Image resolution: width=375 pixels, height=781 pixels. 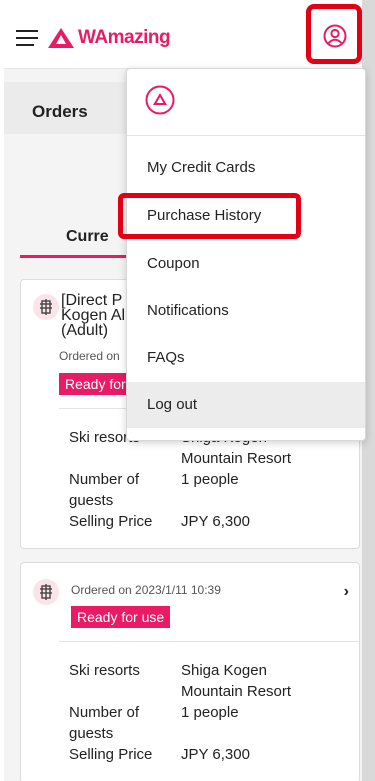 What do you see at coordinates (166, 357) in the screenshot?
I see `menu-item-label: FAQs` at bounding box center [166, 357].